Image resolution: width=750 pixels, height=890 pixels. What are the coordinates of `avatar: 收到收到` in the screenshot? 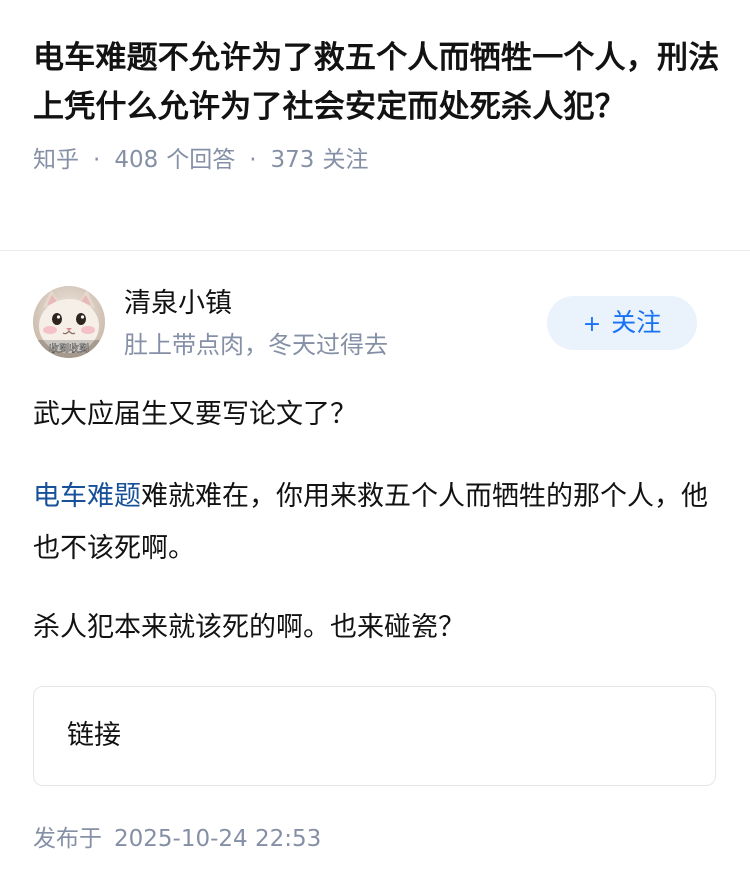 It's located at (69, 322).